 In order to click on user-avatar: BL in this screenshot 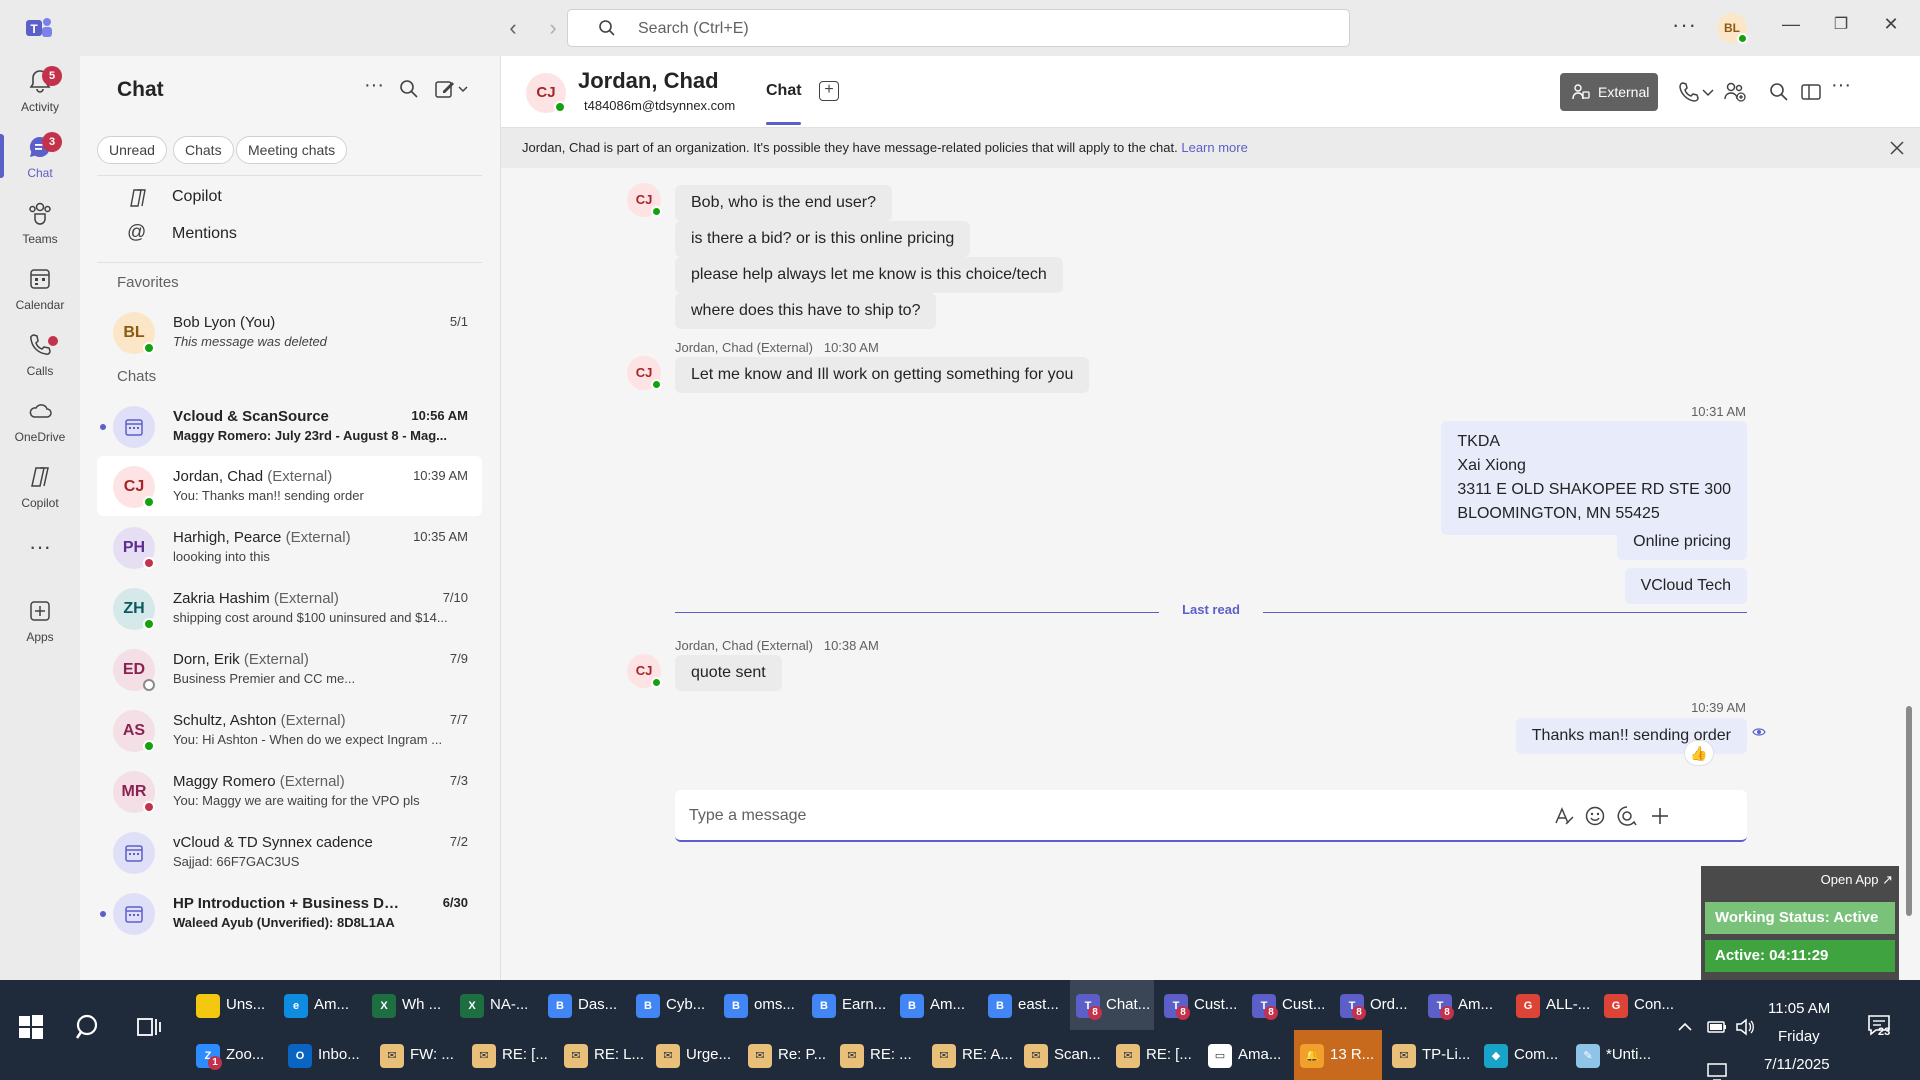, I will do `click(1732, 28)`.